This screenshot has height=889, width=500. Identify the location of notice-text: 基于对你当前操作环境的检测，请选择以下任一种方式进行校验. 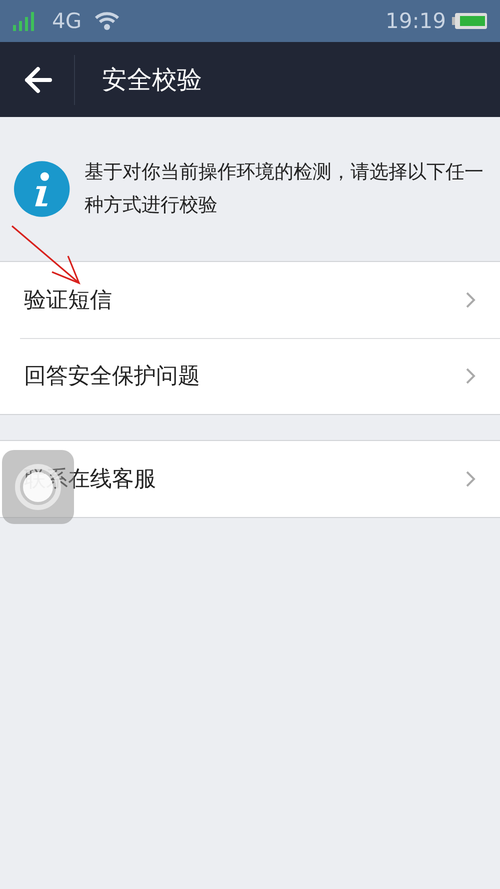
(284, 189).